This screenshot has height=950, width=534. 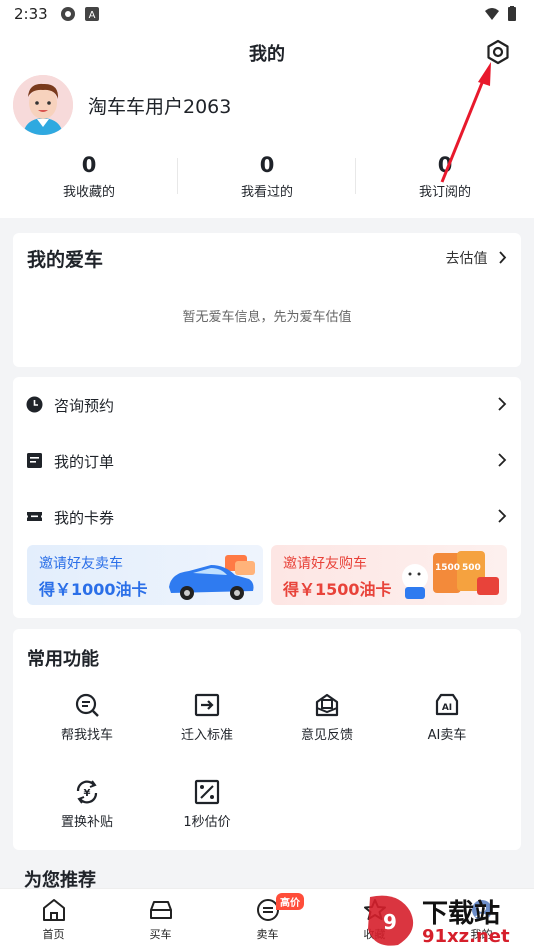 What do you see at coordinates (87, 705) in the screenshot?
I see `search-car-icon` at bounding box center [87, 705].